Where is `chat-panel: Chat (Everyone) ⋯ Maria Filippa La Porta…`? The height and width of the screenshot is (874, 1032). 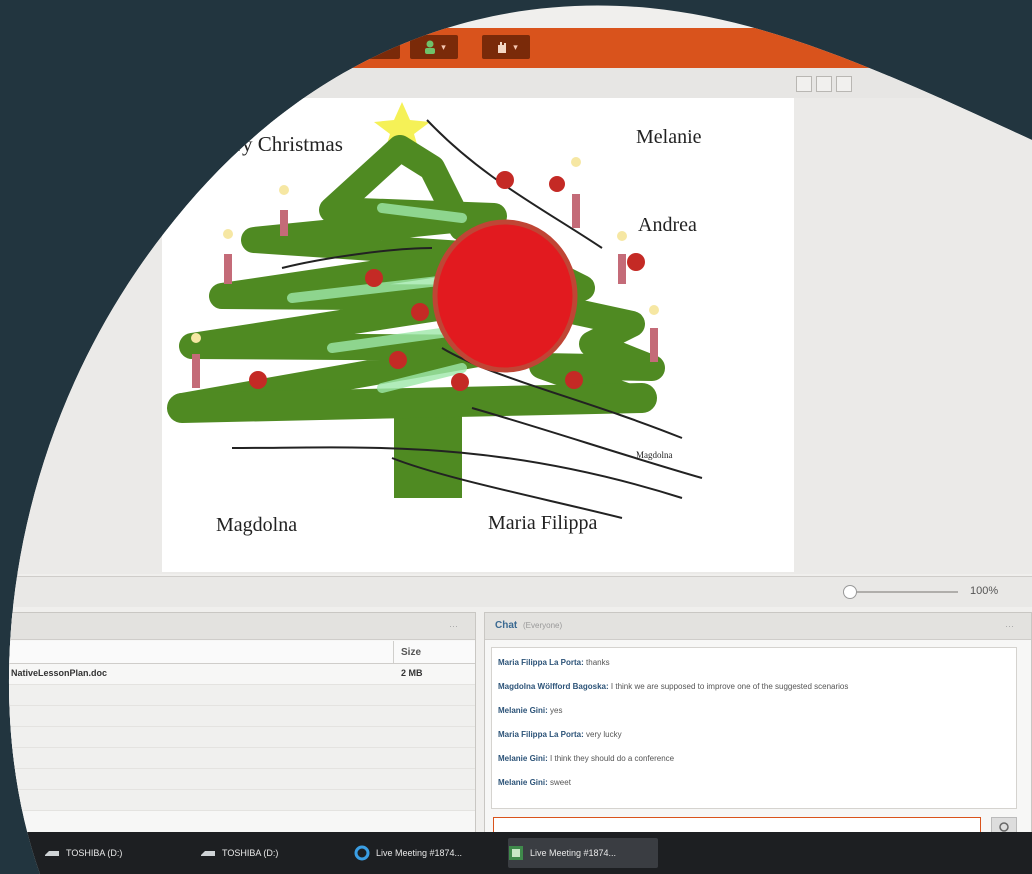
chat-panel: Chat (Everyone) ⋯ Maria Filippa La Porta… is located at coordinates (758, 723).